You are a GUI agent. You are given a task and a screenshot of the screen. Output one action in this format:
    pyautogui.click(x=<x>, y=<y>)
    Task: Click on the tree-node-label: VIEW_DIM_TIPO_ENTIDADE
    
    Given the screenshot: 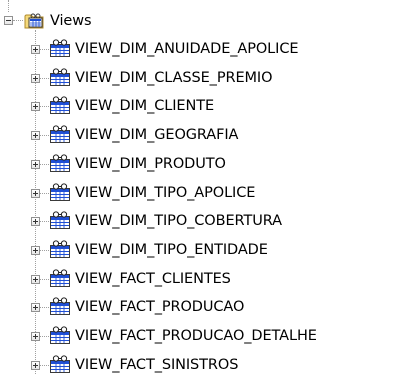 What is the action you would take?
    pyautogui.click(x=171, y=250)
    